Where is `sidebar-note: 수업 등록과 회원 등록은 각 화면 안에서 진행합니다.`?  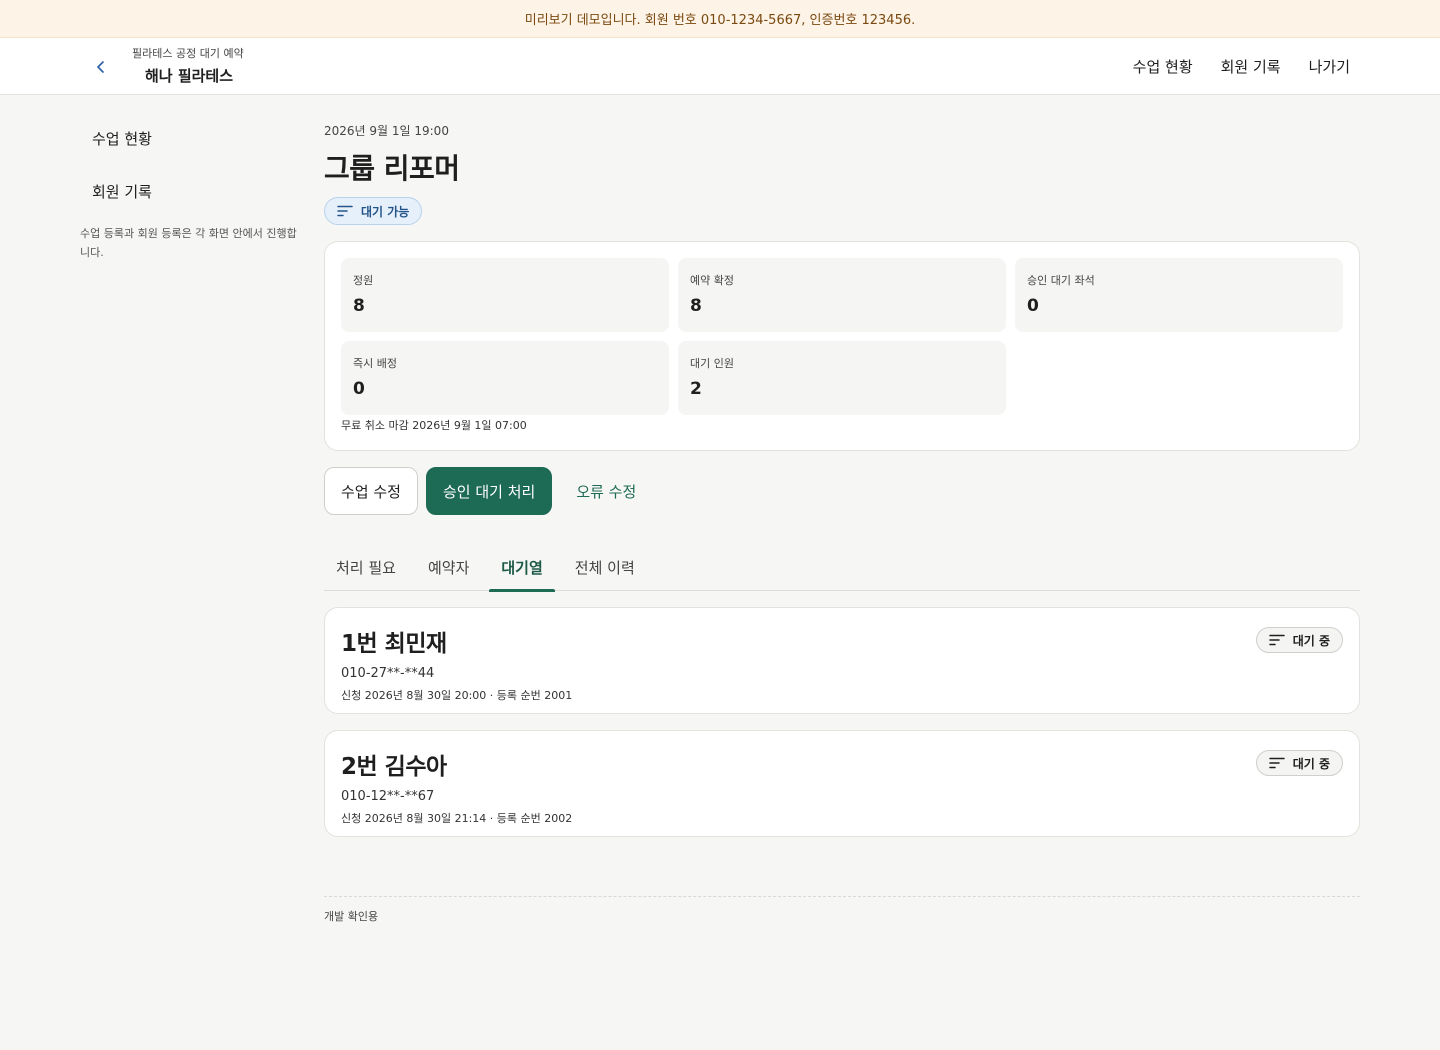
sidebar-note: 수업 등록과 회원 등록은 각 화면 안에서 진행합니다. is located at coordinates (188, 243).